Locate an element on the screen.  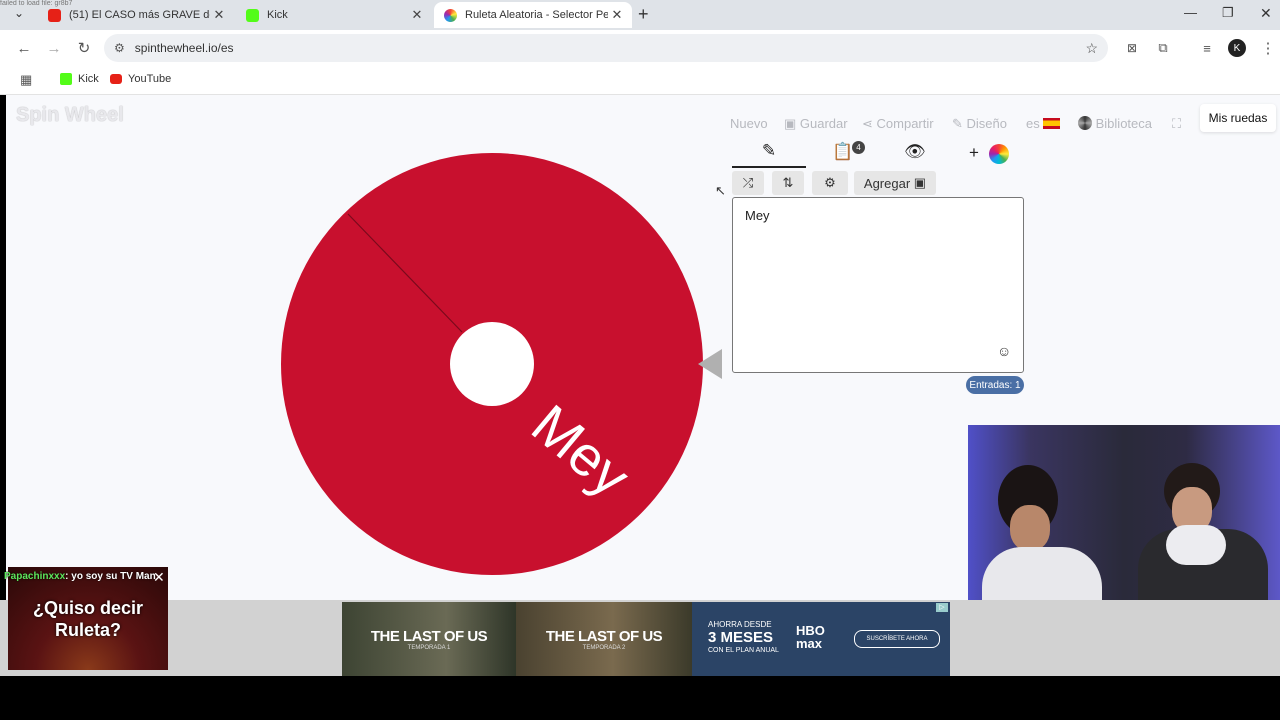
clipboard-icon: 📋 is located at coordinates (843, 151).